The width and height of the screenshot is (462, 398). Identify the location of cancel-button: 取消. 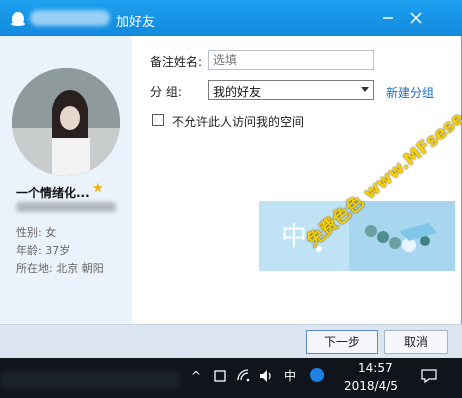
(416, 342).